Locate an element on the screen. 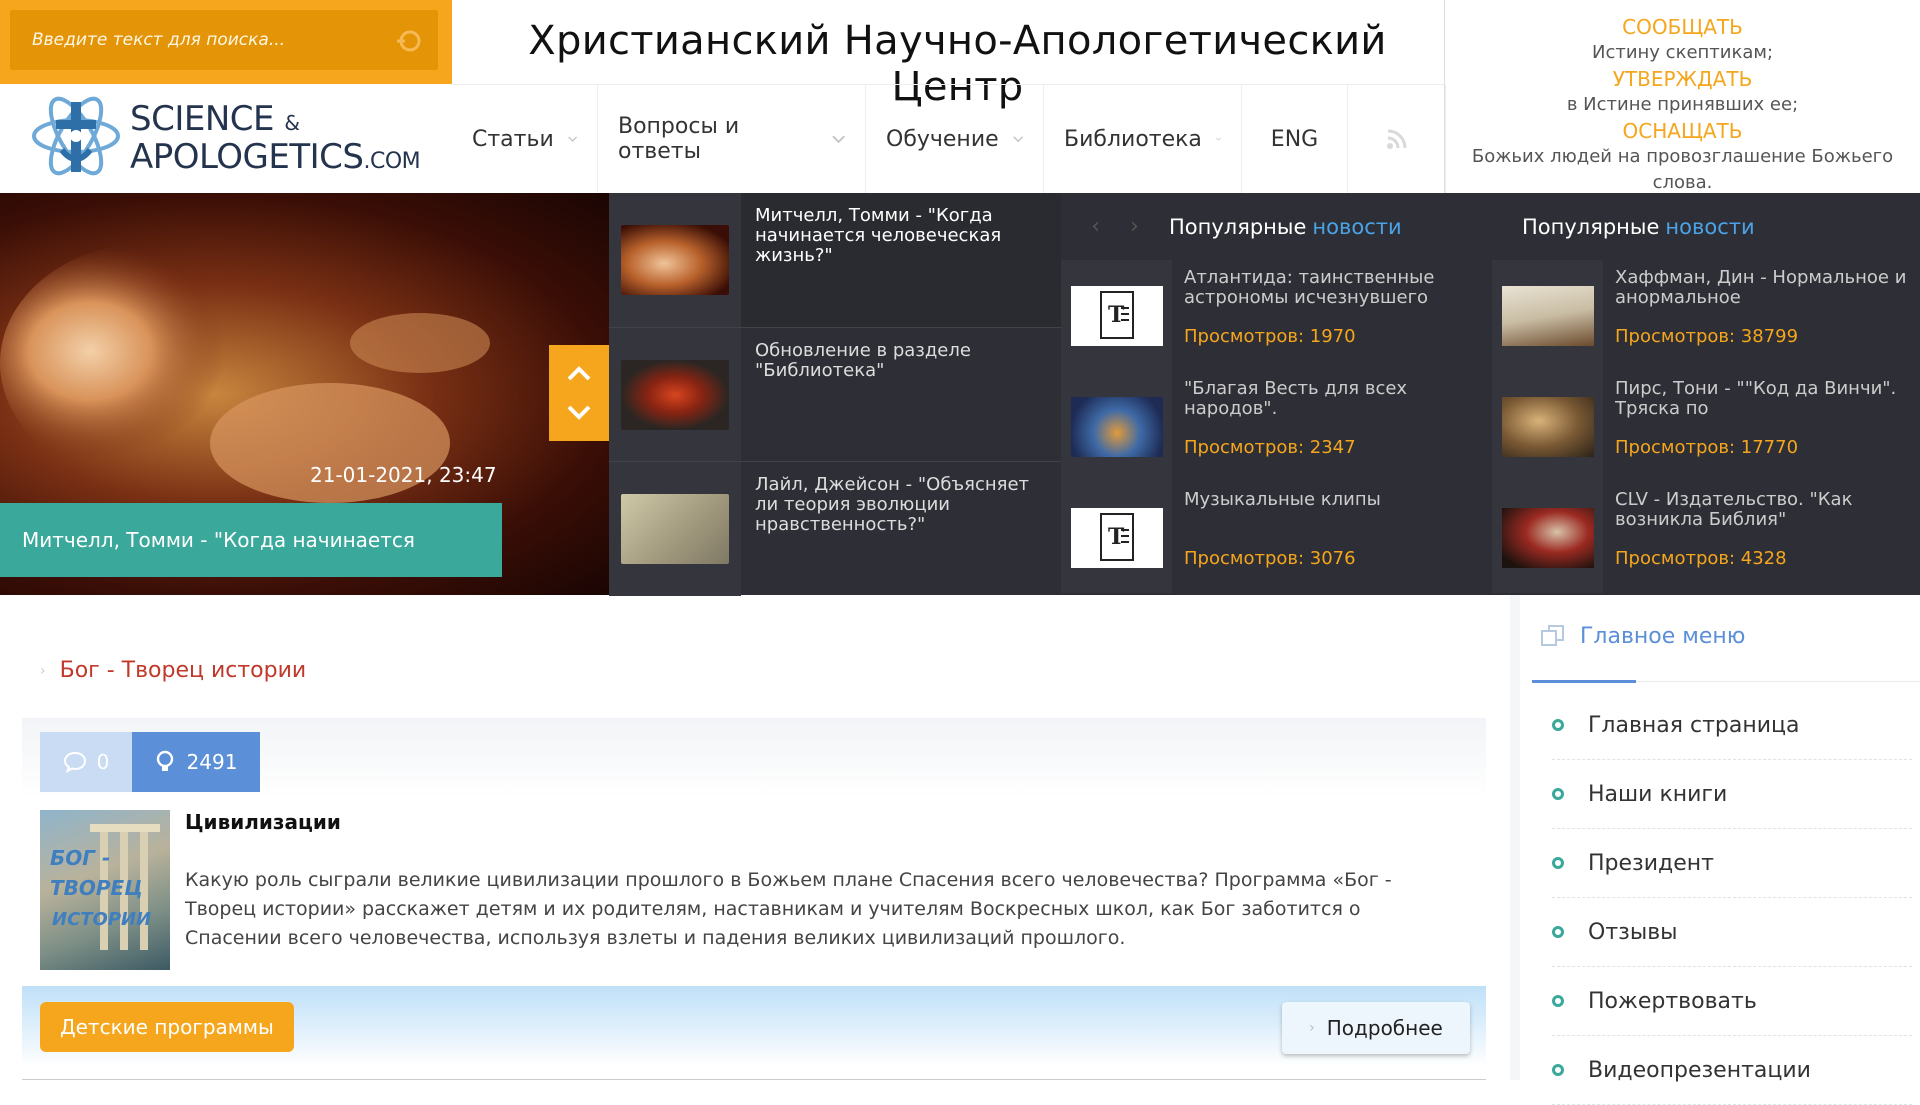 This screenshot has height=1105, width=1920. slide-caption: Митчелл, Томми - "Когда начинается is located at coordinates (251, 540).